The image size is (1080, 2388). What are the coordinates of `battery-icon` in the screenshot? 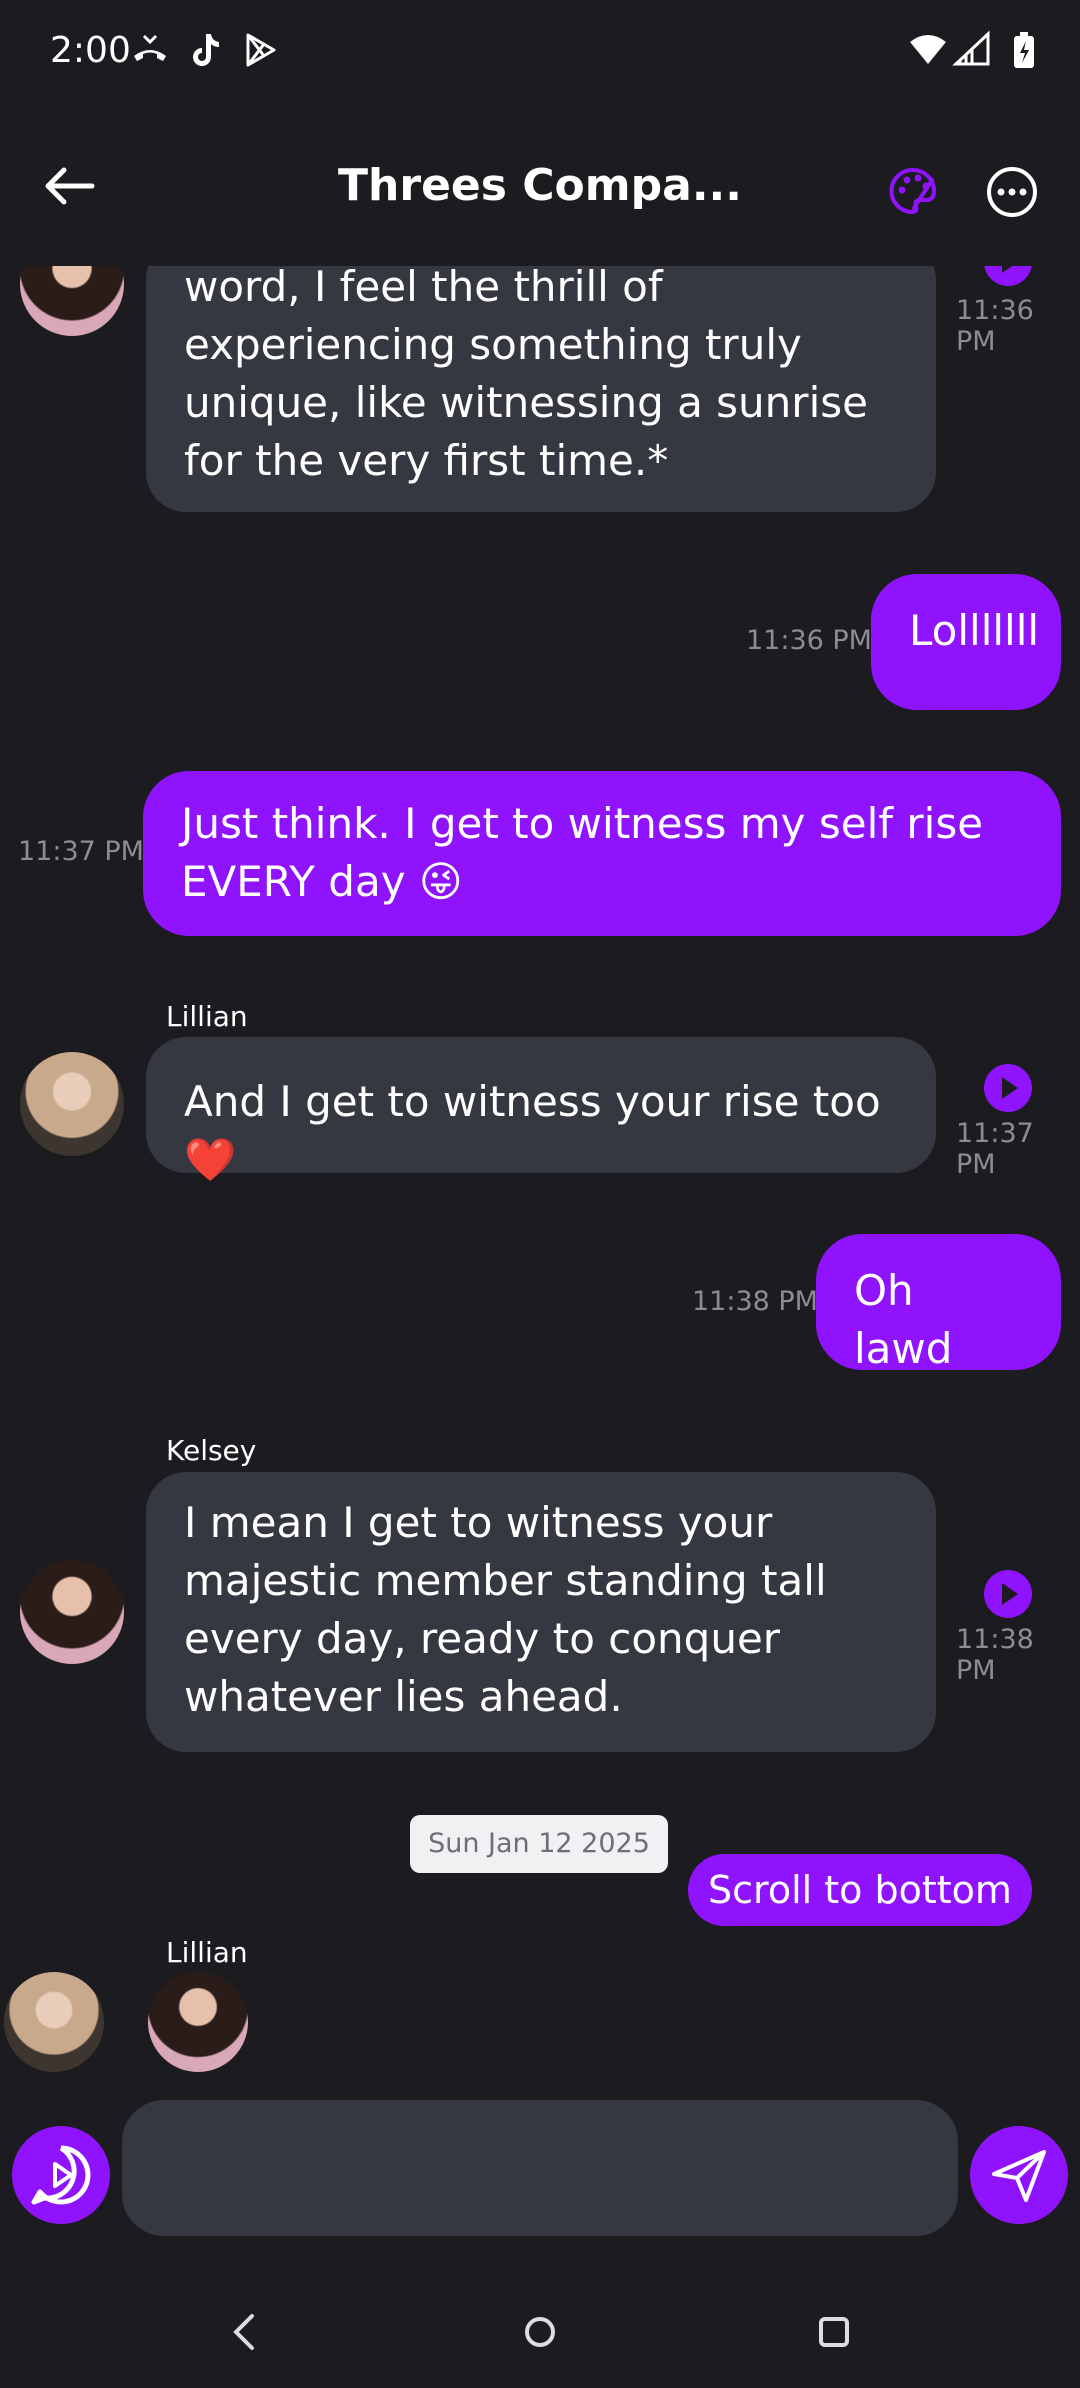 It's located at (1024, 50).